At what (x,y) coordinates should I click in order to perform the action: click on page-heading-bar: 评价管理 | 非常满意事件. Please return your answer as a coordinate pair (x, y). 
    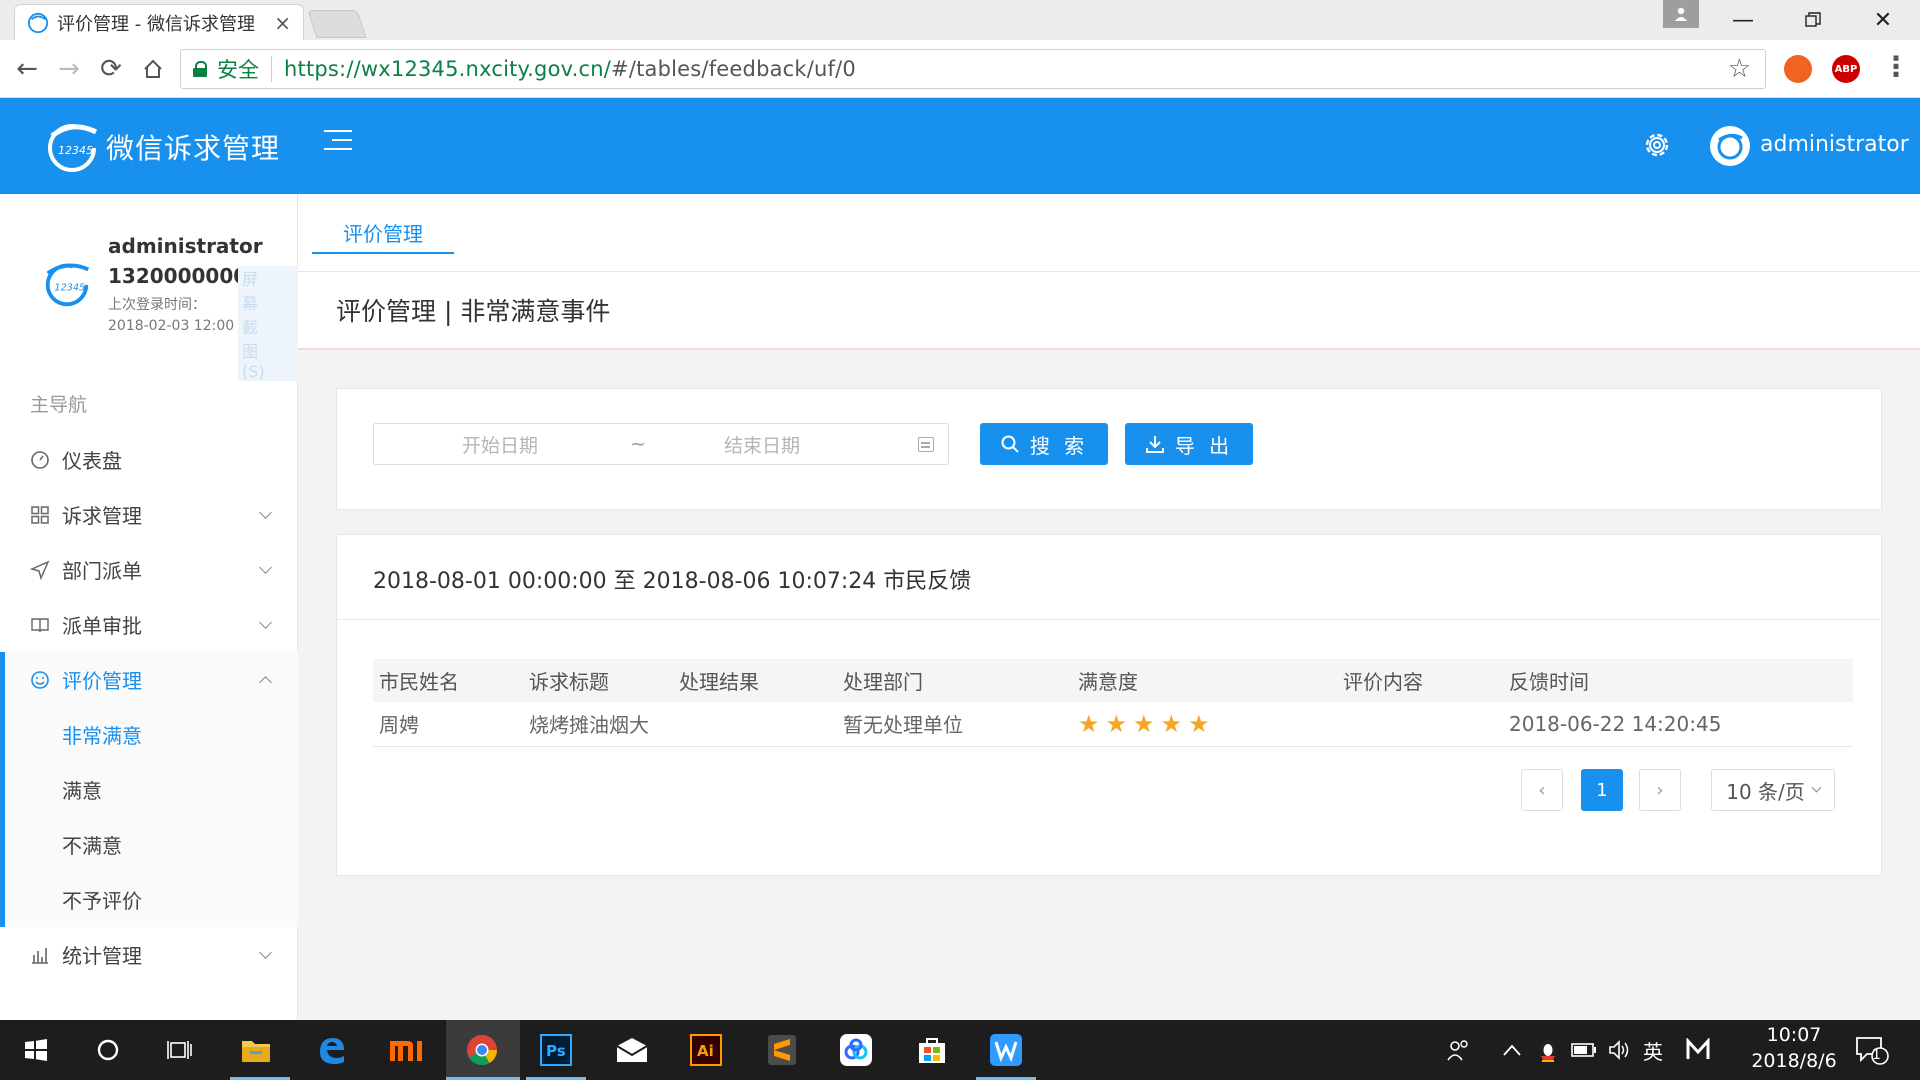
    Looking at the image, I should click on (1109, 311).